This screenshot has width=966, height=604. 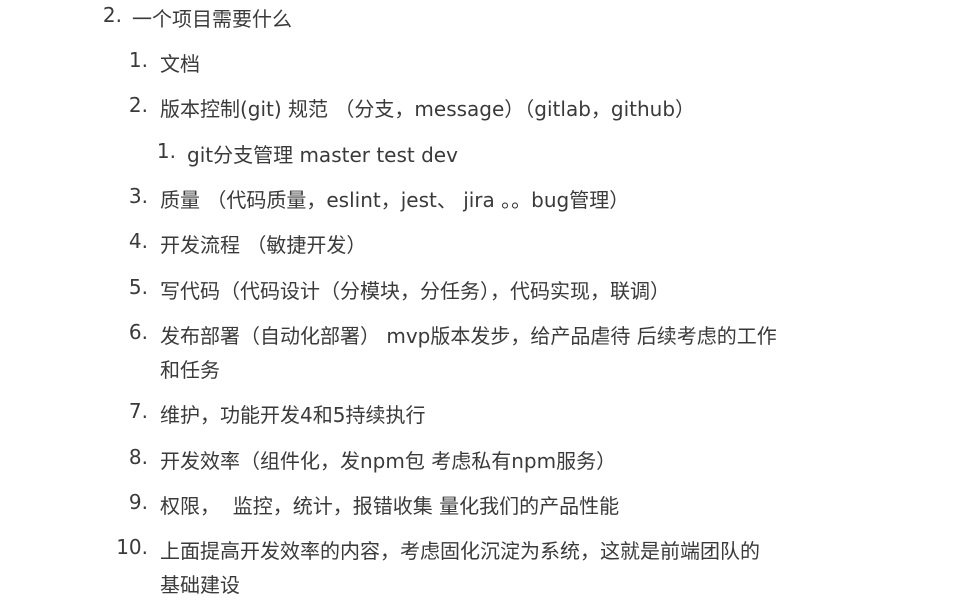 What do you see at coordinates (132, 547) in the screenshot?
I see `list-number: 10.` at bounding box center [132, 547].